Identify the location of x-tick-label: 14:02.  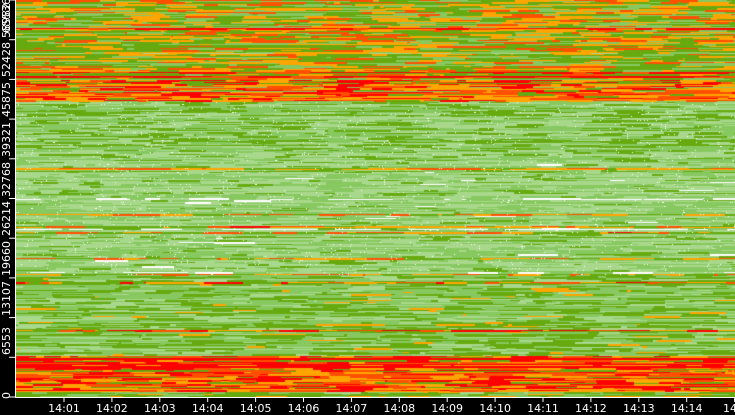
(112, 408).